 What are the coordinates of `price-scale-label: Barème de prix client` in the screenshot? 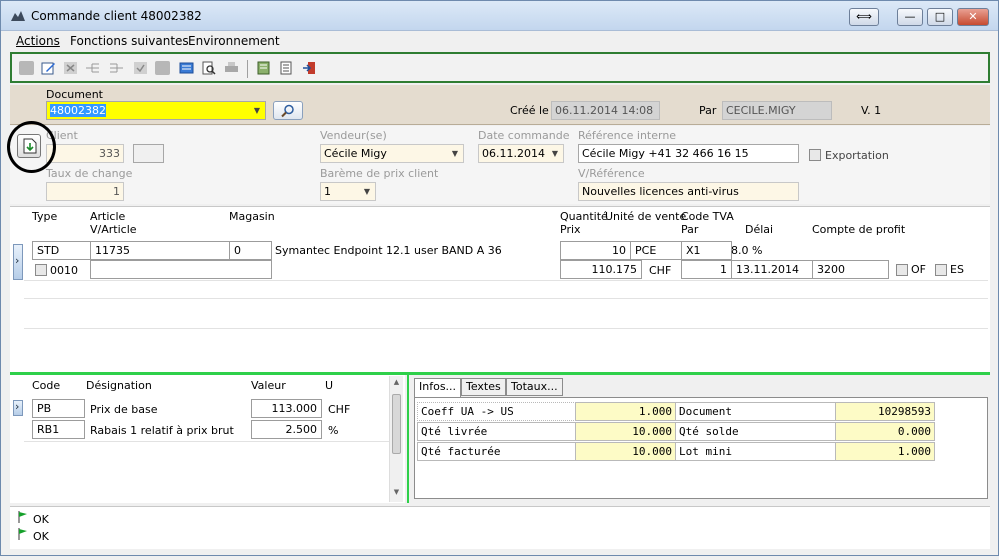 It's located at (379, 173).